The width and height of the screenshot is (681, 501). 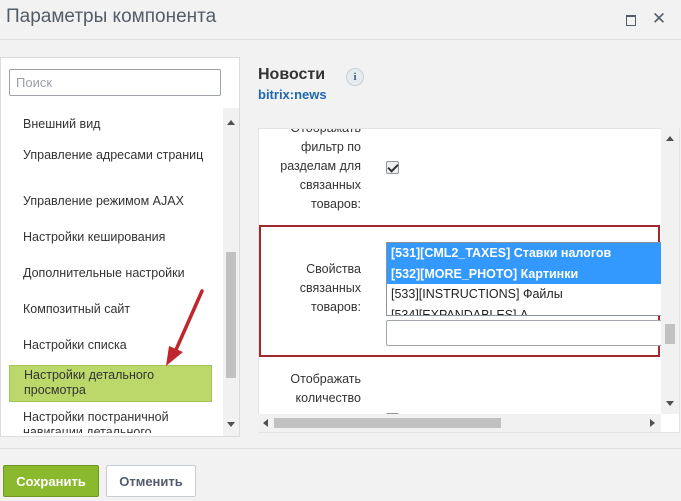 What do you see at coordinates (110, 124) in the screenshot?
I see `sidebar-item-appearance: Внешний вид` at bounding box center [110, 124].